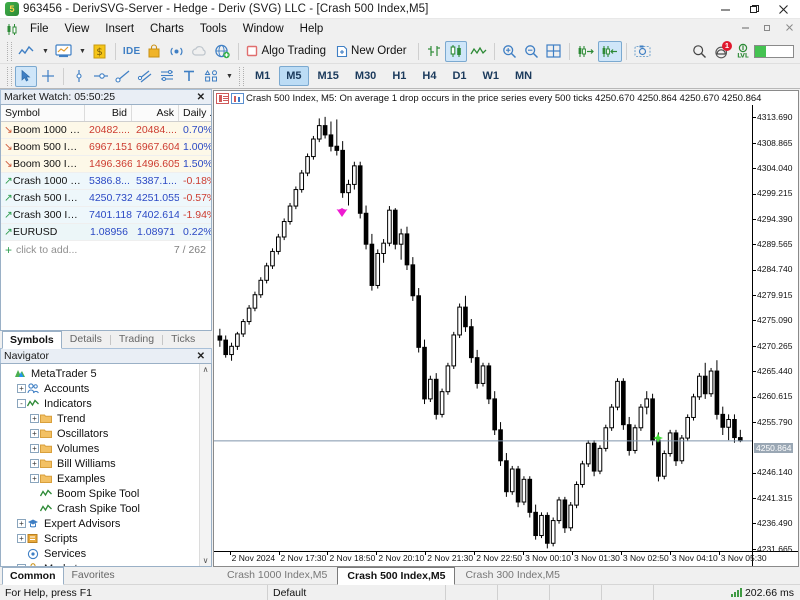 This screenshot has height=600, width=800. I want to click on column-bid: Bid, so click(108, 113).